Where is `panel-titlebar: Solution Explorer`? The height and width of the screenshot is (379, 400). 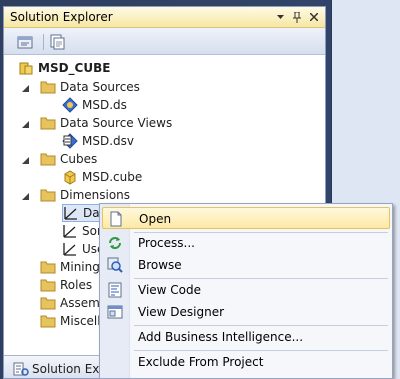
panel-titlebar: Solution Explorer is located at coordinates (164, 17).